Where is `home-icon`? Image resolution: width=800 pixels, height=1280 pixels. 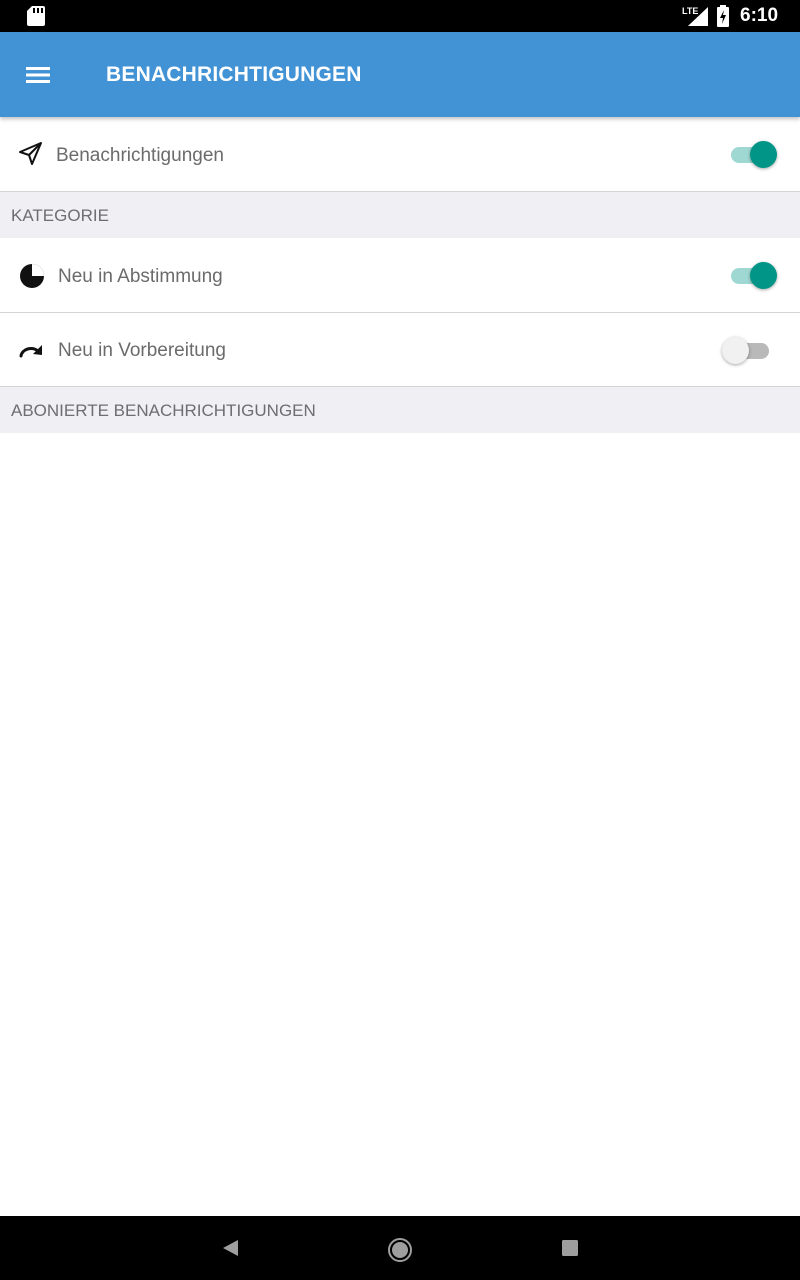 home-icon is located at coordinates (400, 1250).